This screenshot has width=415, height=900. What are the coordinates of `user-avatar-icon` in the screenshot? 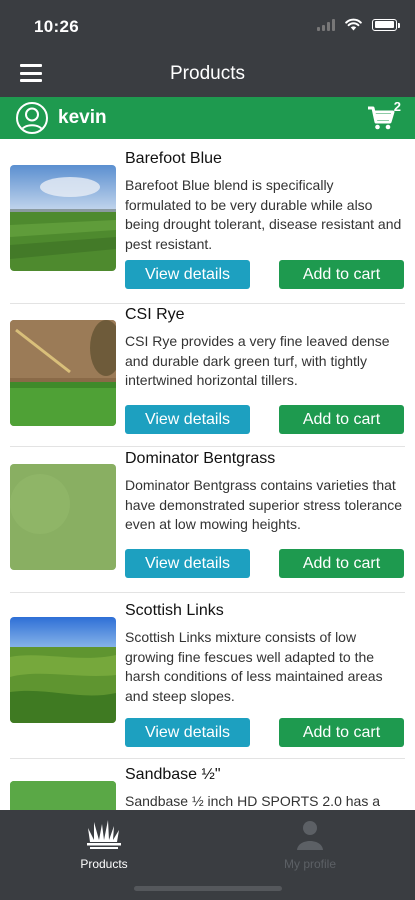 It's located at (32, 119).